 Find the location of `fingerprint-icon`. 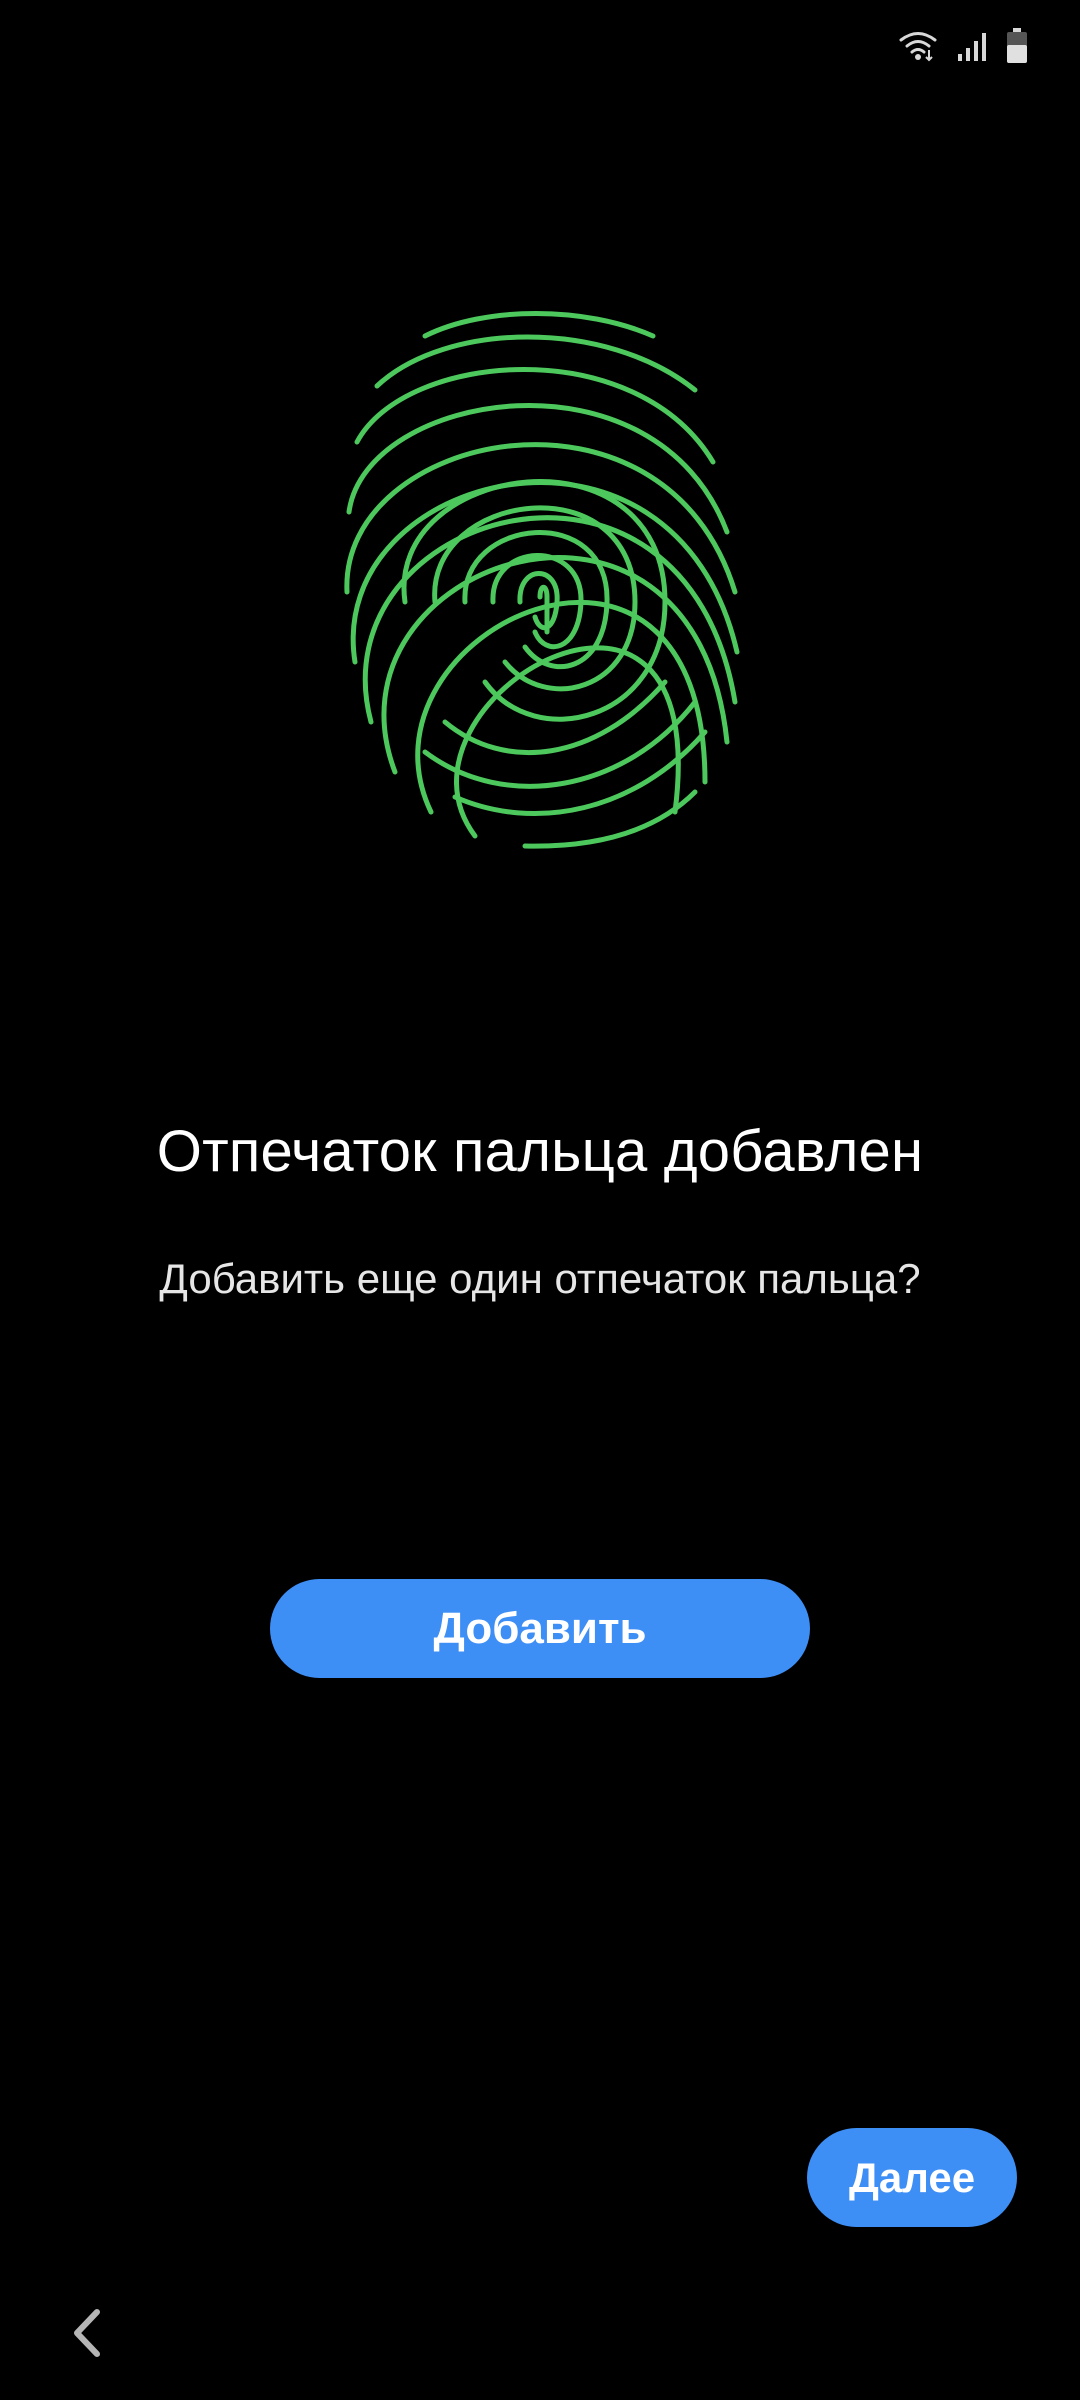

fingerprint-icon is located at coordinates (540, 576).